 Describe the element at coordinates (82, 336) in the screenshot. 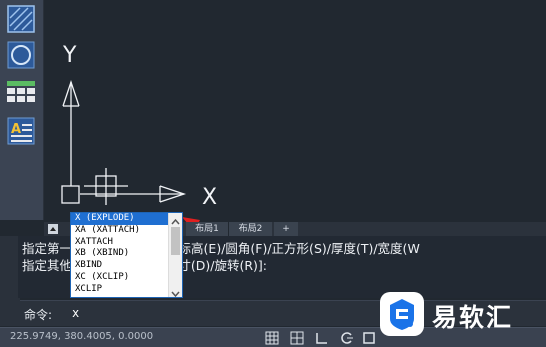

I see `coordinate-readout: 225.9749, 380.4005, 0.0000` at that location.